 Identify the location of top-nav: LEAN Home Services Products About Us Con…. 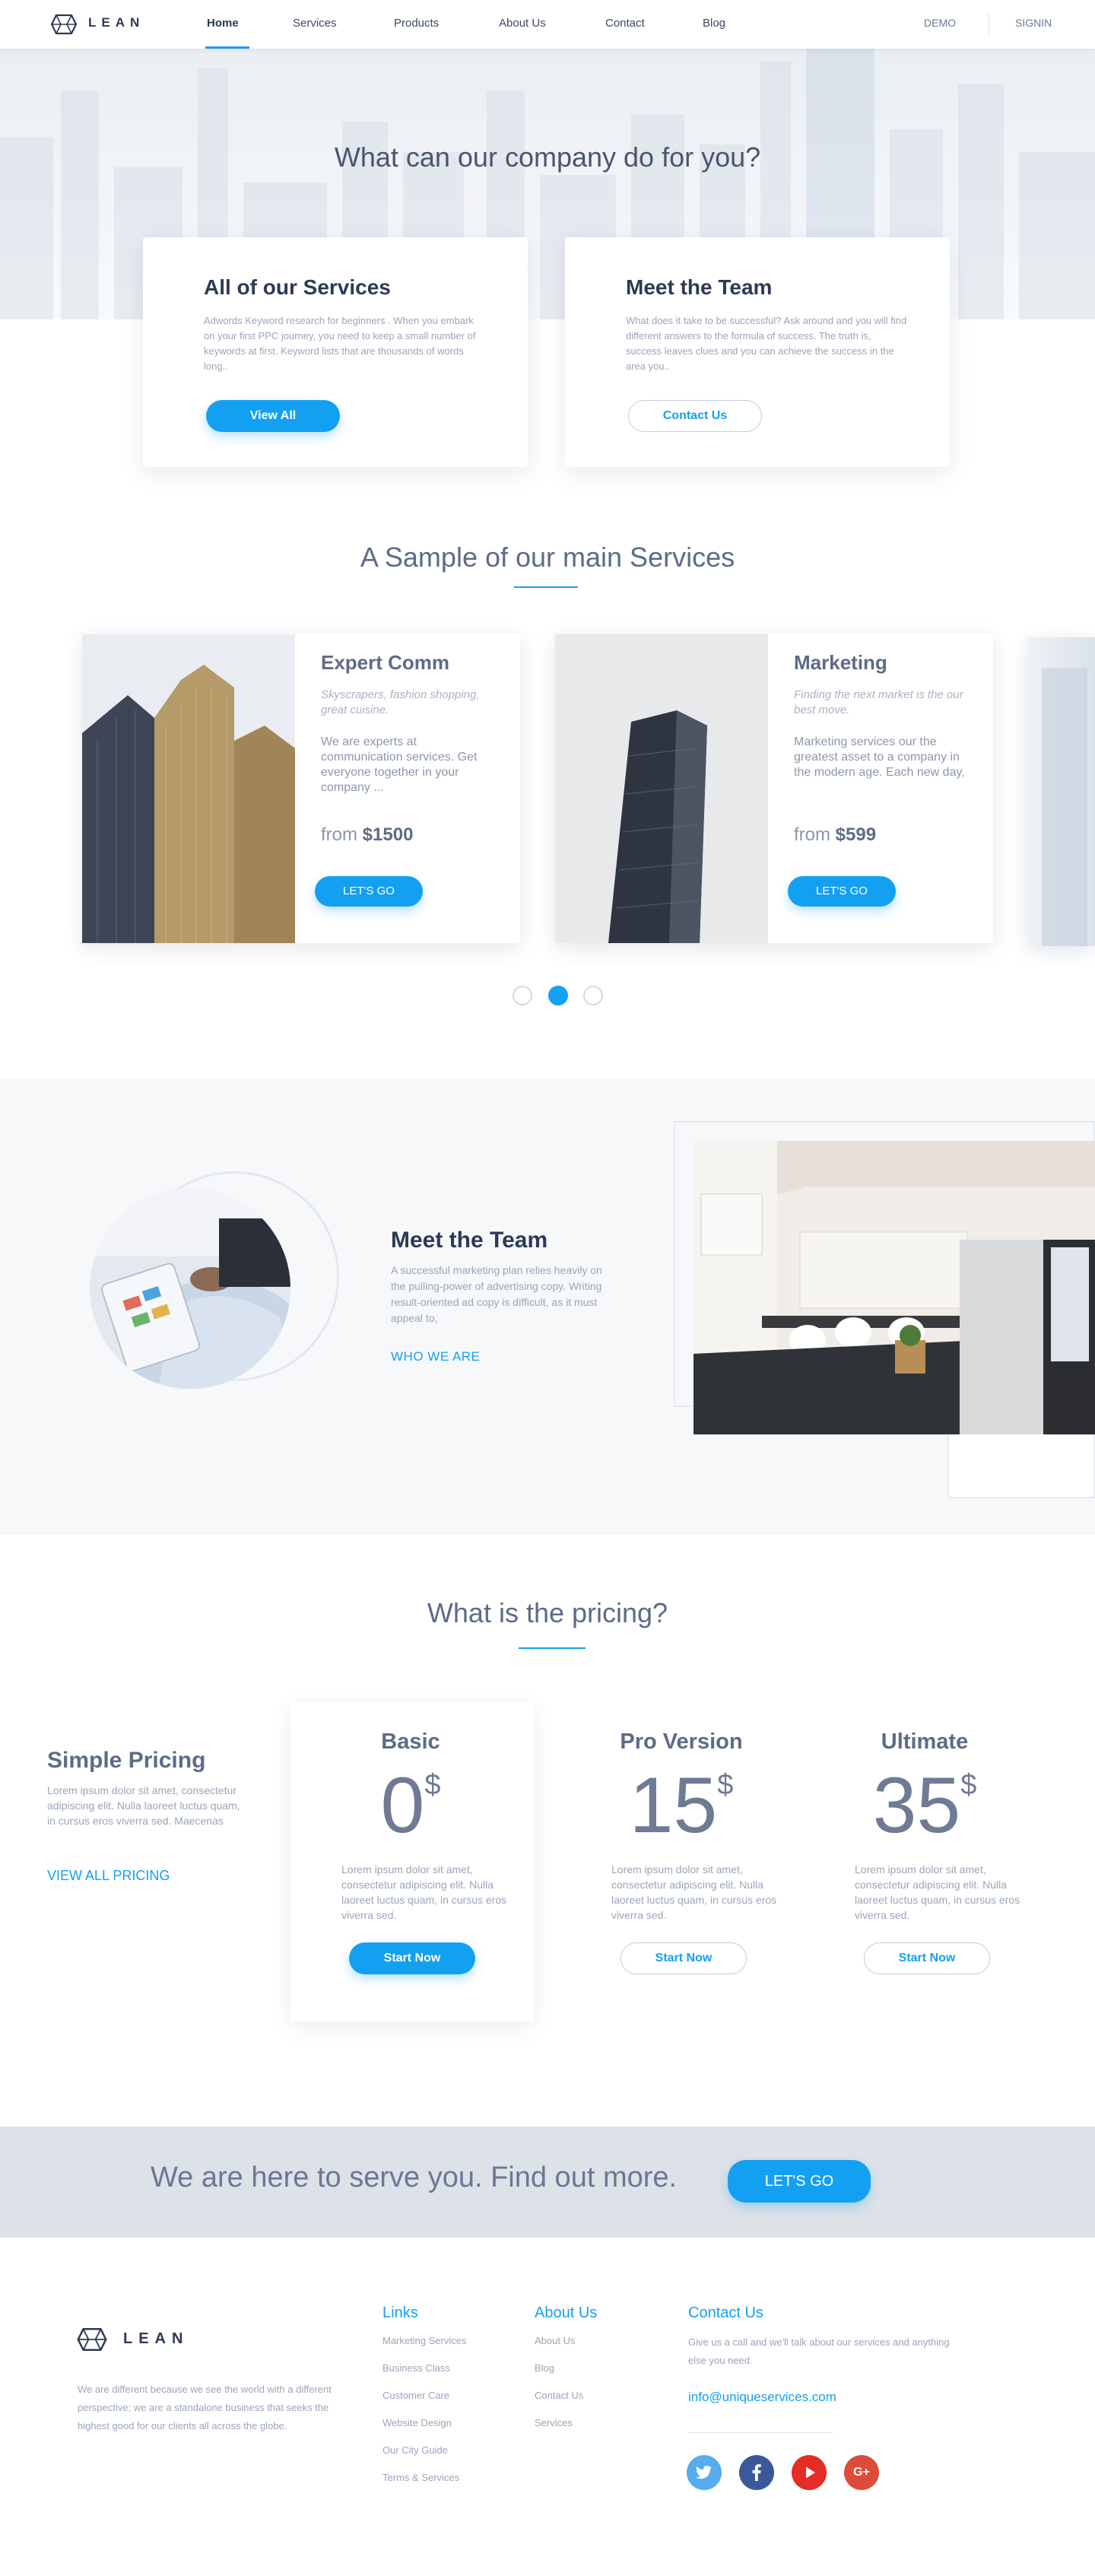
(547, 24).